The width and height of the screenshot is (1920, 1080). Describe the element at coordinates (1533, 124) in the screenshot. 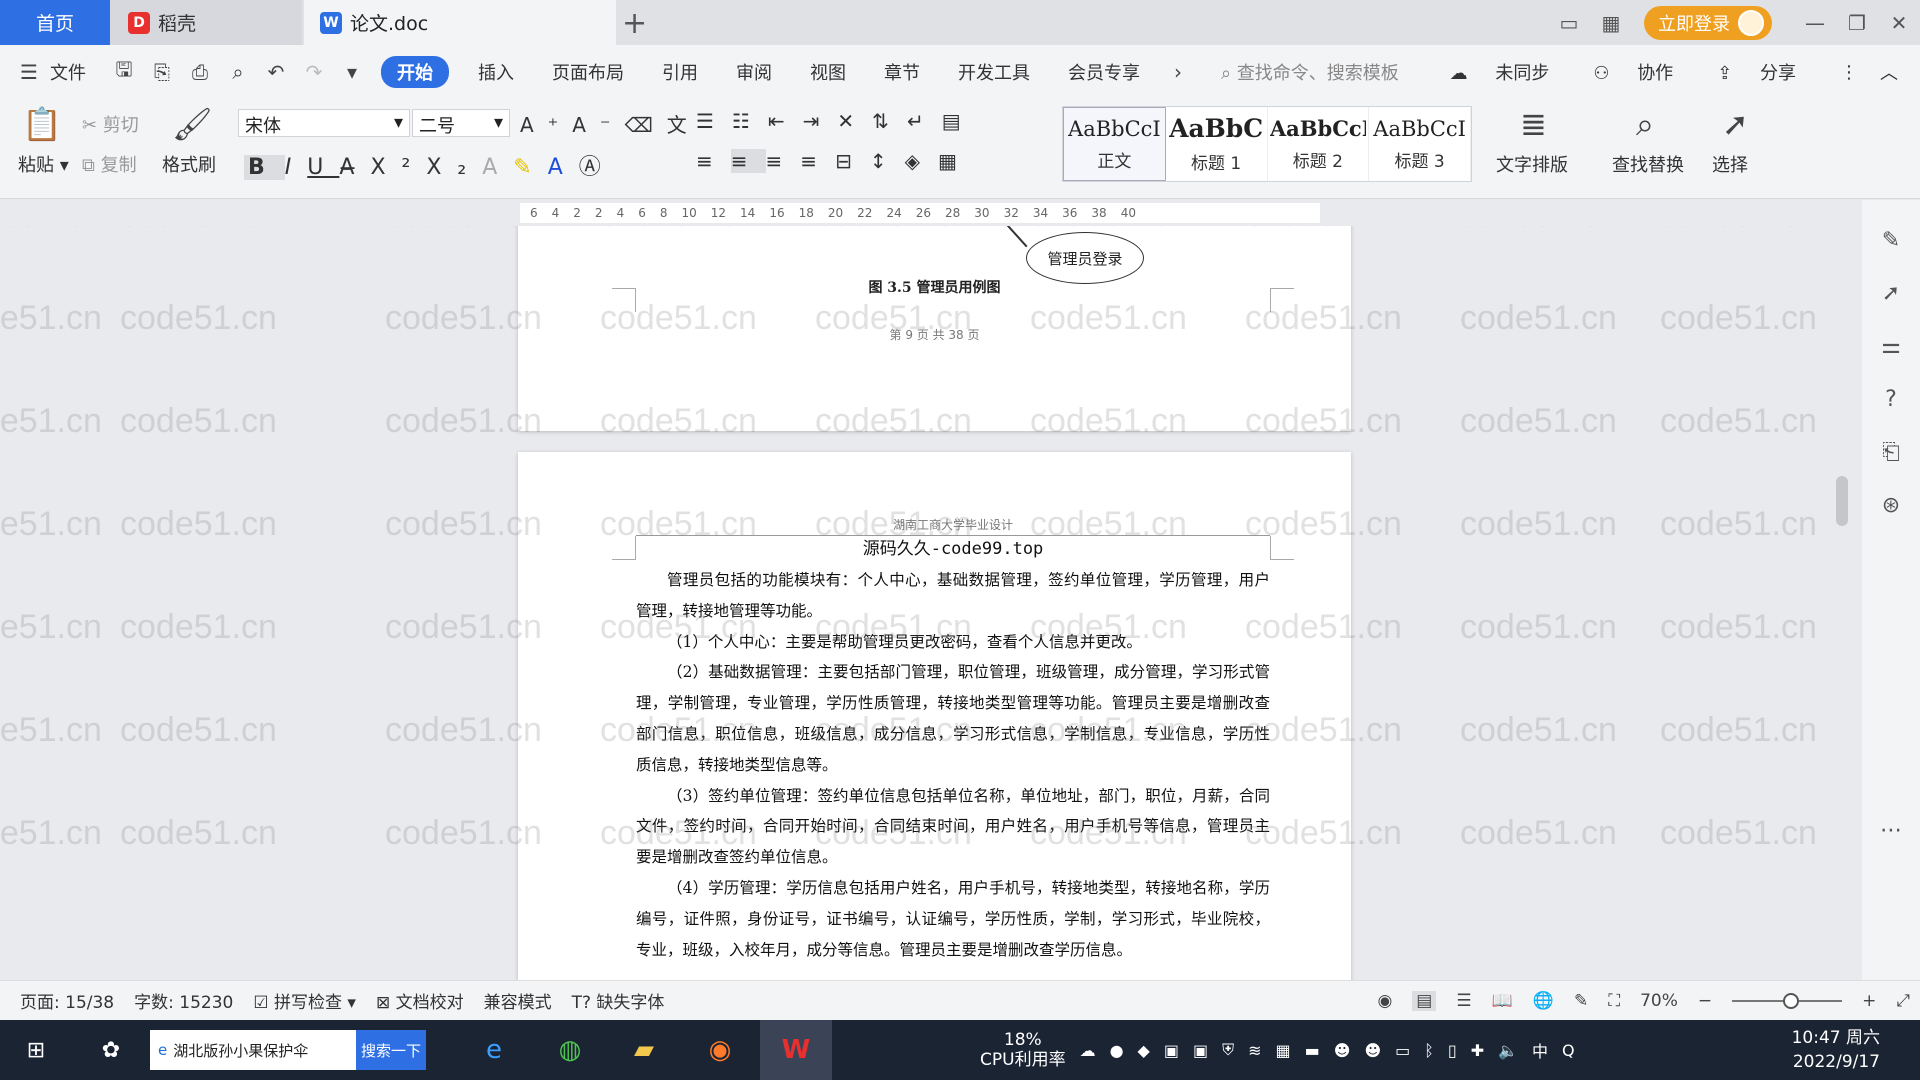

I see `text-layout-icon: ≣` at that location.